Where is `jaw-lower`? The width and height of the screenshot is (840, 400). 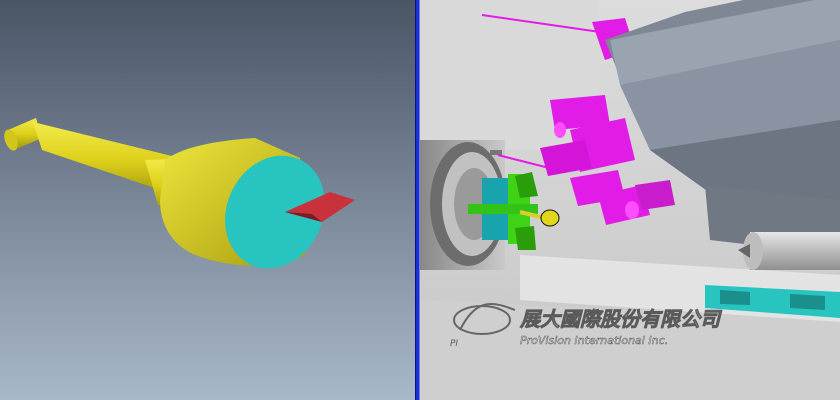
jaw-lower is located at coordinates (525, 238).